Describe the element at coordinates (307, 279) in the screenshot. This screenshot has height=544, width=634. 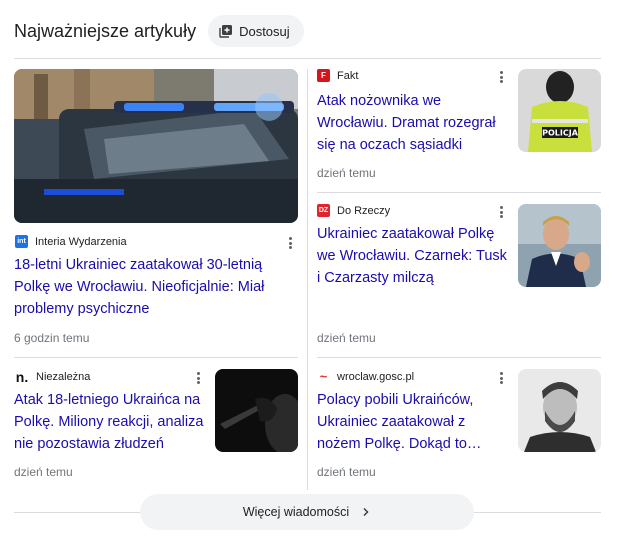
I see `column-divider` at that location.